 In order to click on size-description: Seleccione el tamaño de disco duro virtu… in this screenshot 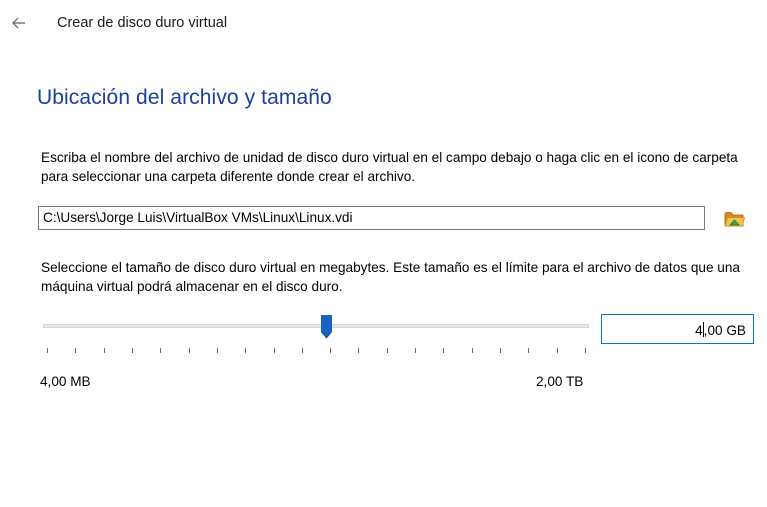, I will do `click(390, 277)`.